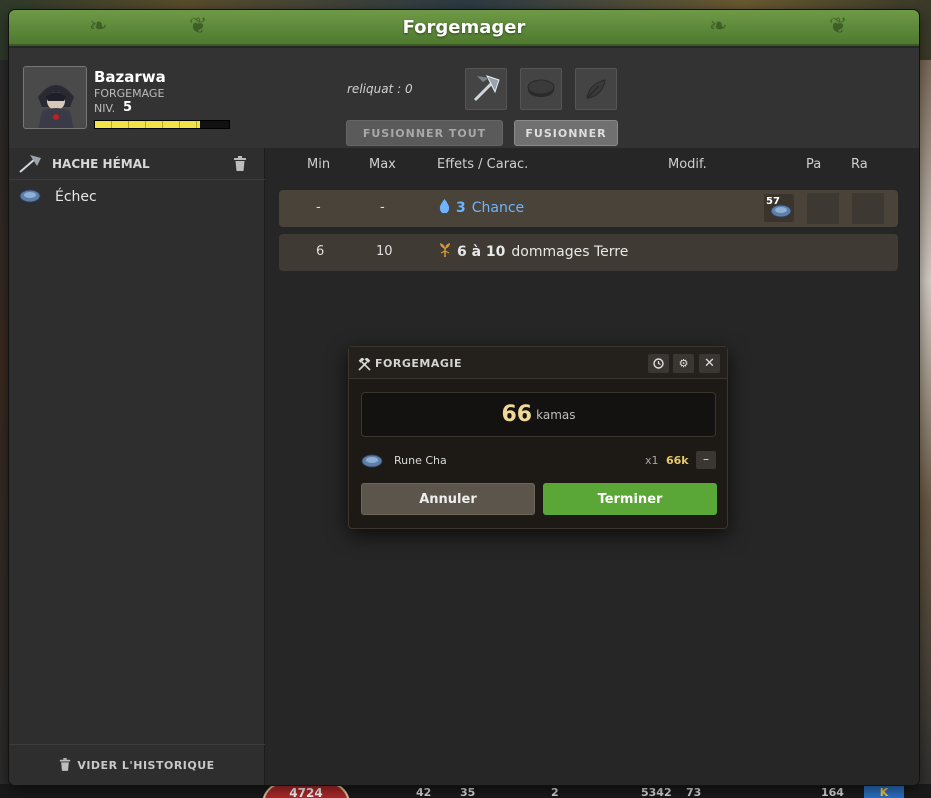  I want to click on character-class: FORGEMAGE, so click(129, 93).